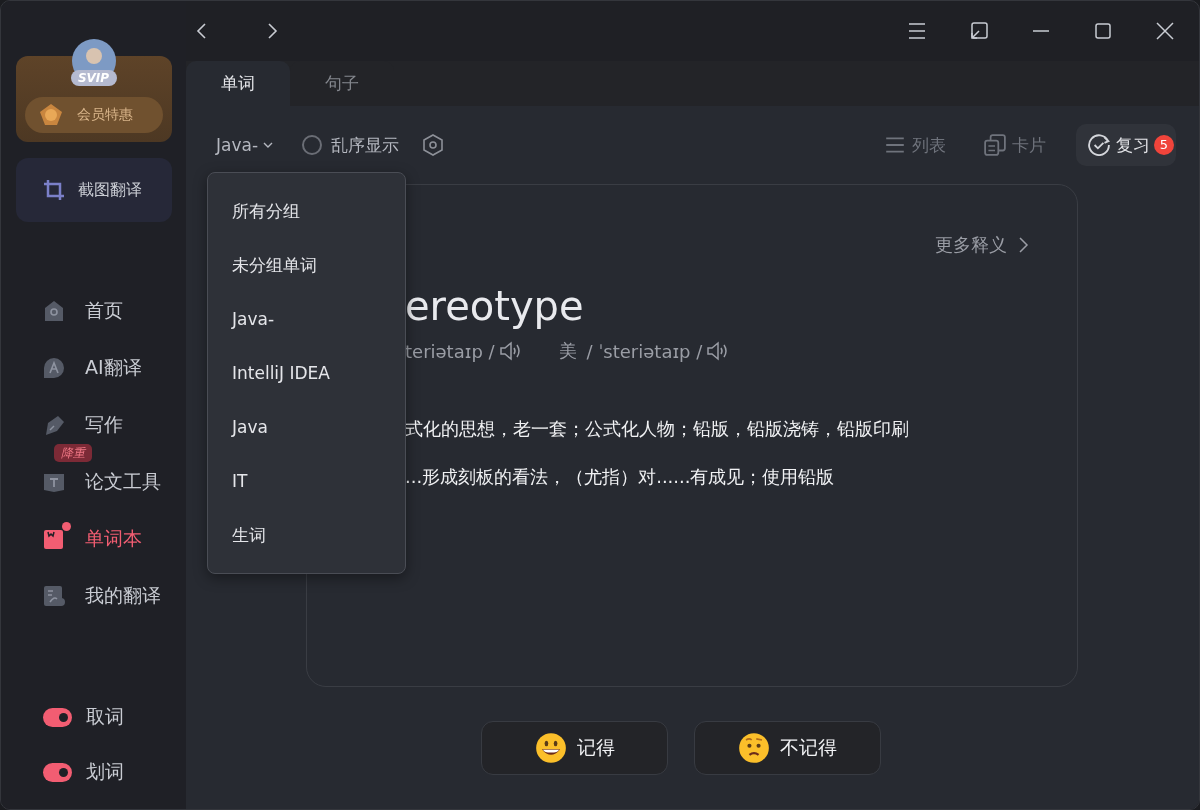  I want to click on definition-text: ...形成刻板的看法，（尤指）对......有成见；使用铅版, so click(620, 477).